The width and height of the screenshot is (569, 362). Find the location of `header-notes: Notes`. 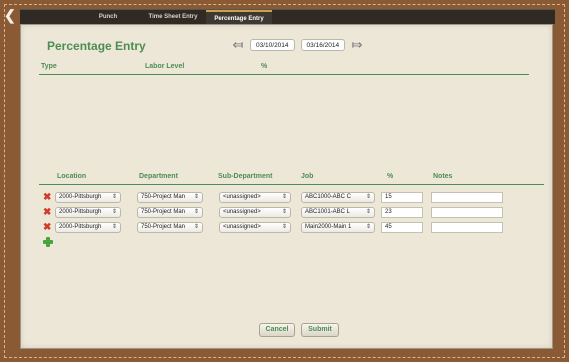

header-notes: Notes is located at coordinates (443, 176).